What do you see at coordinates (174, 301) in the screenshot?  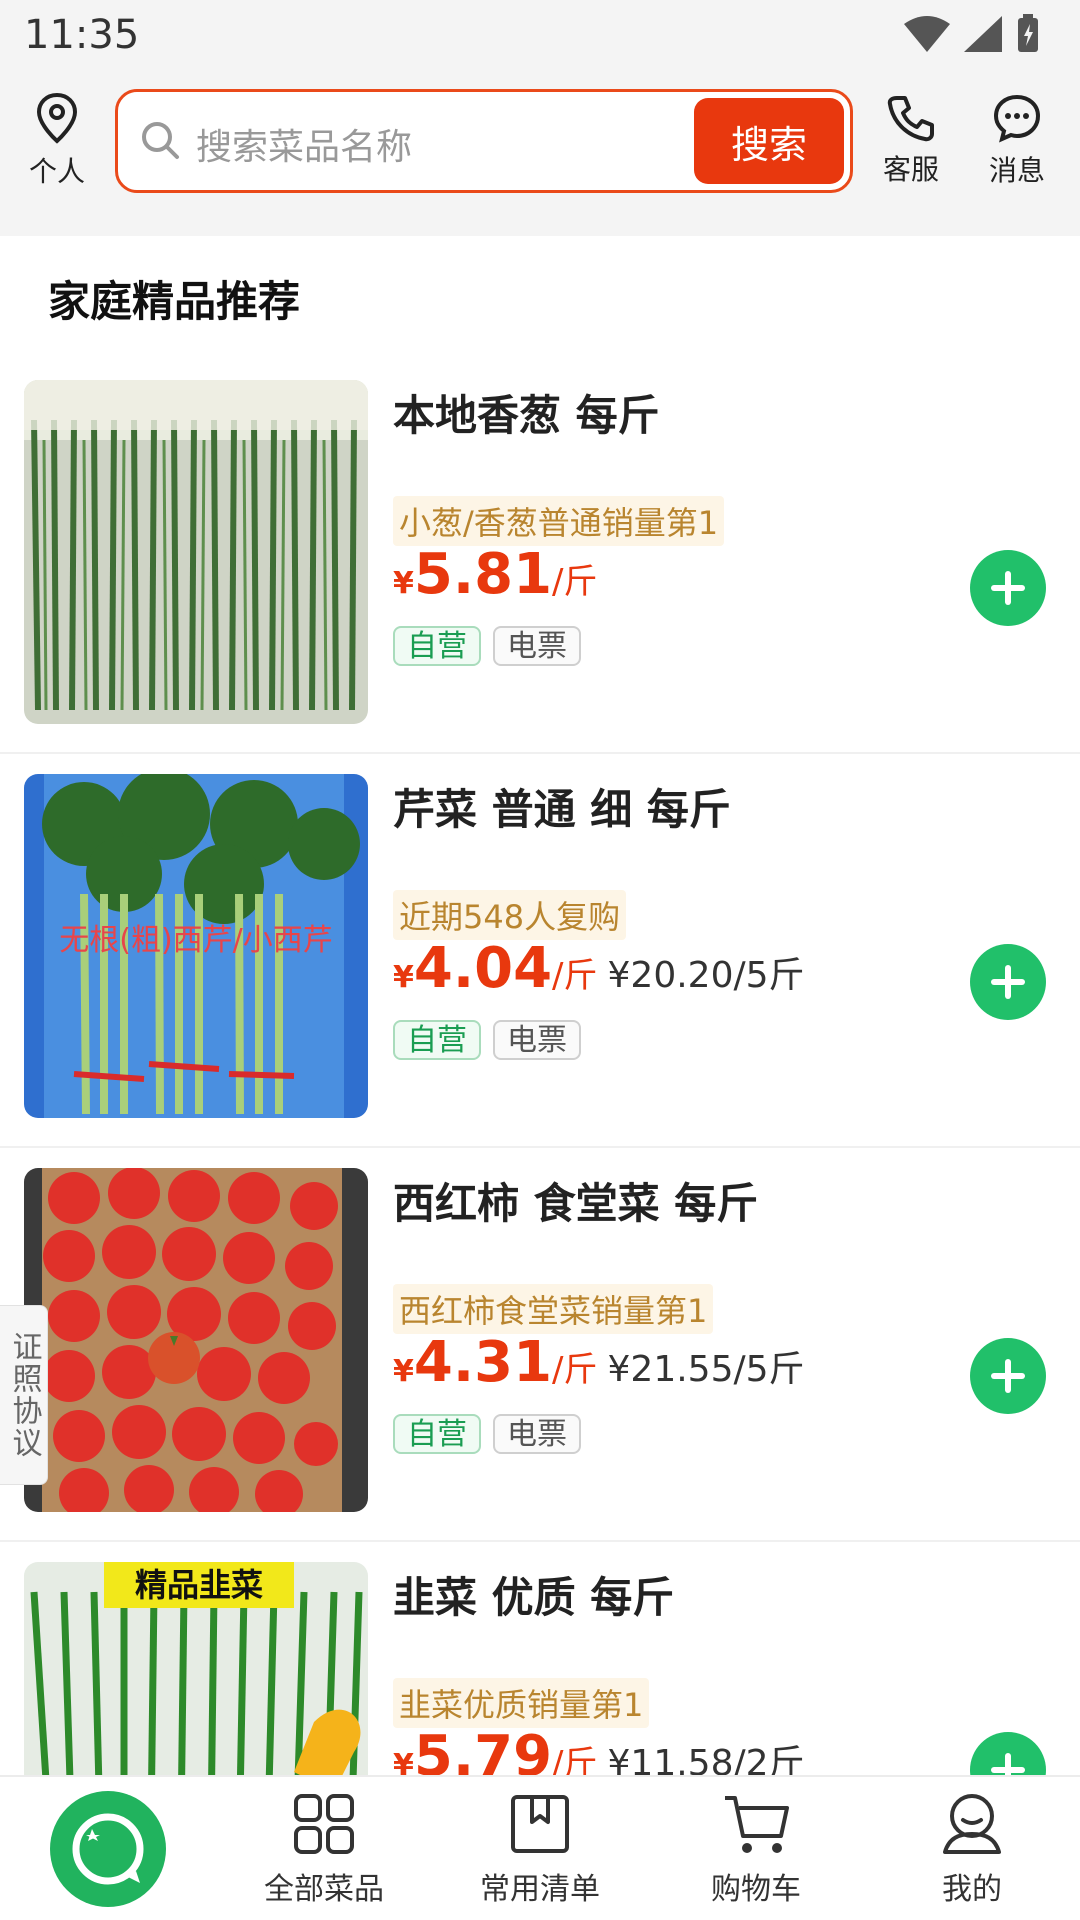 I see `section-title-text: 家庭精品推荐` at bounding box center [174, 301].